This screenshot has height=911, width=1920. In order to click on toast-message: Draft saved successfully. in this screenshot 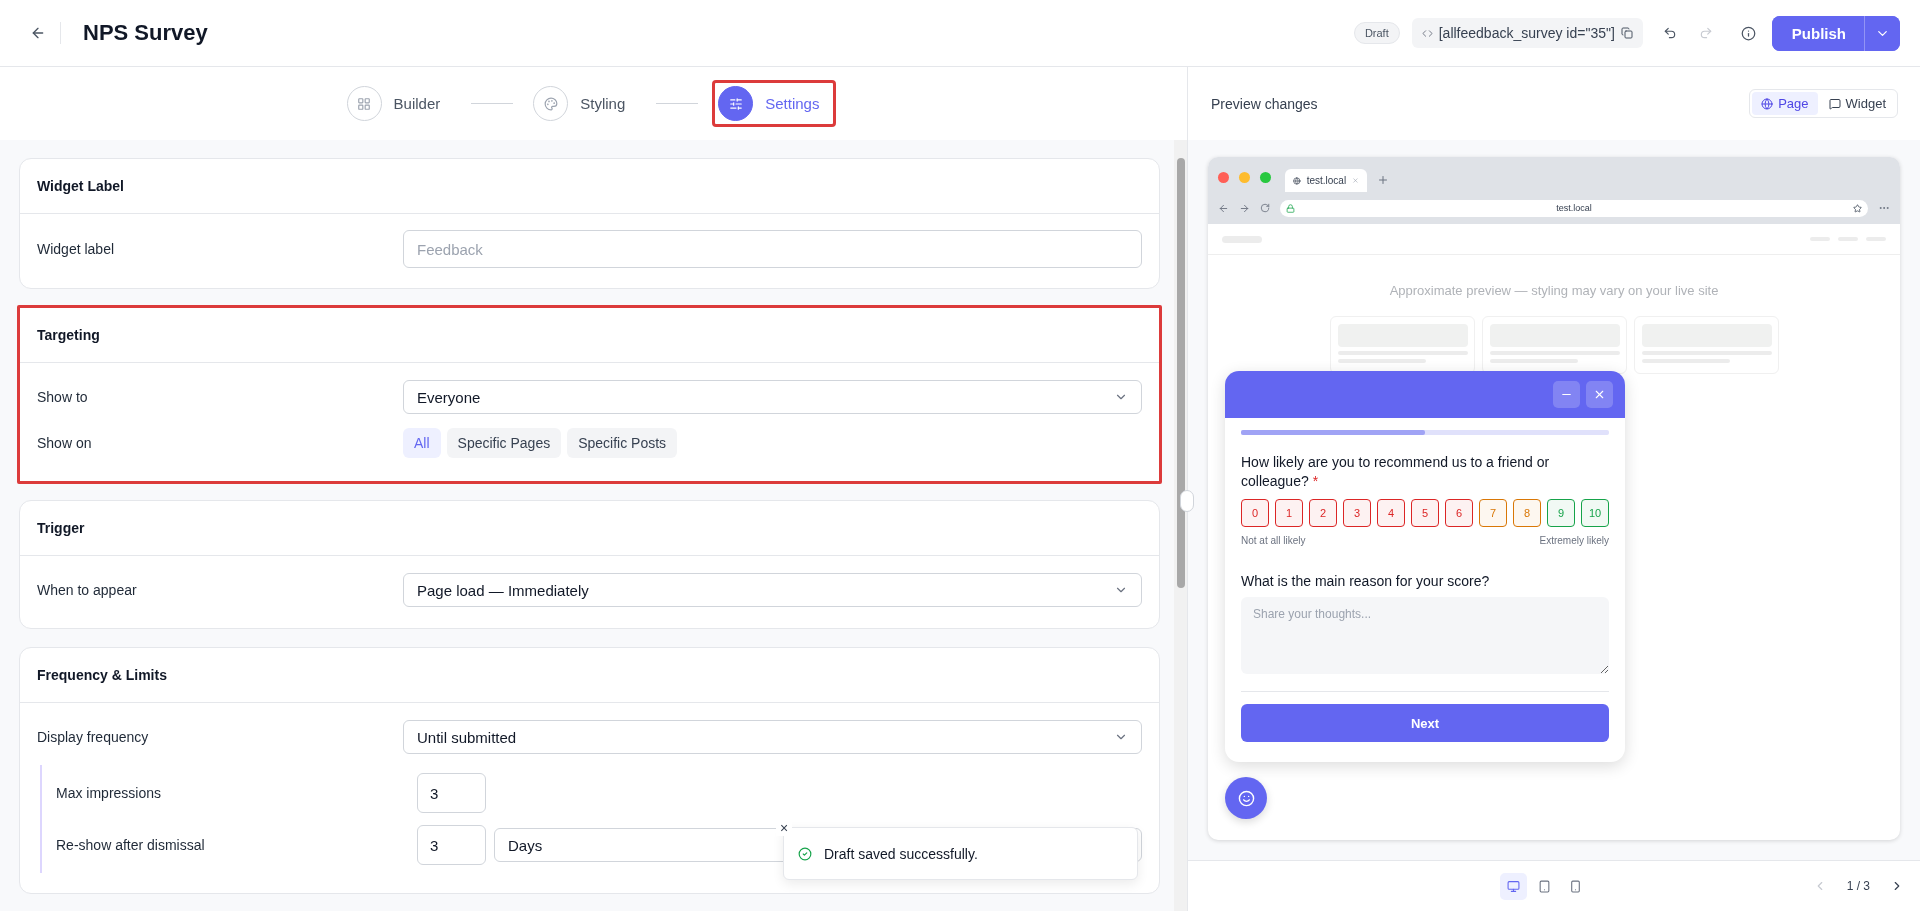, I will do `click(901, 853)`.